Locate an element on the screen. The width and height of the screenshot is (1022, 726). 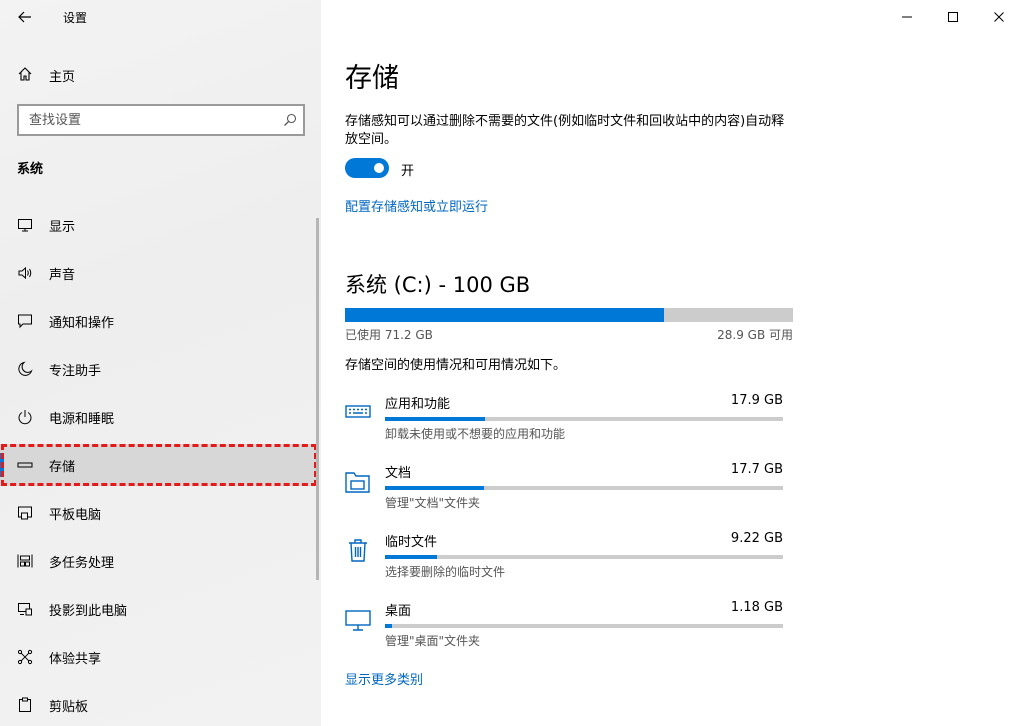
window-controls is located at coordinates (953, 17).